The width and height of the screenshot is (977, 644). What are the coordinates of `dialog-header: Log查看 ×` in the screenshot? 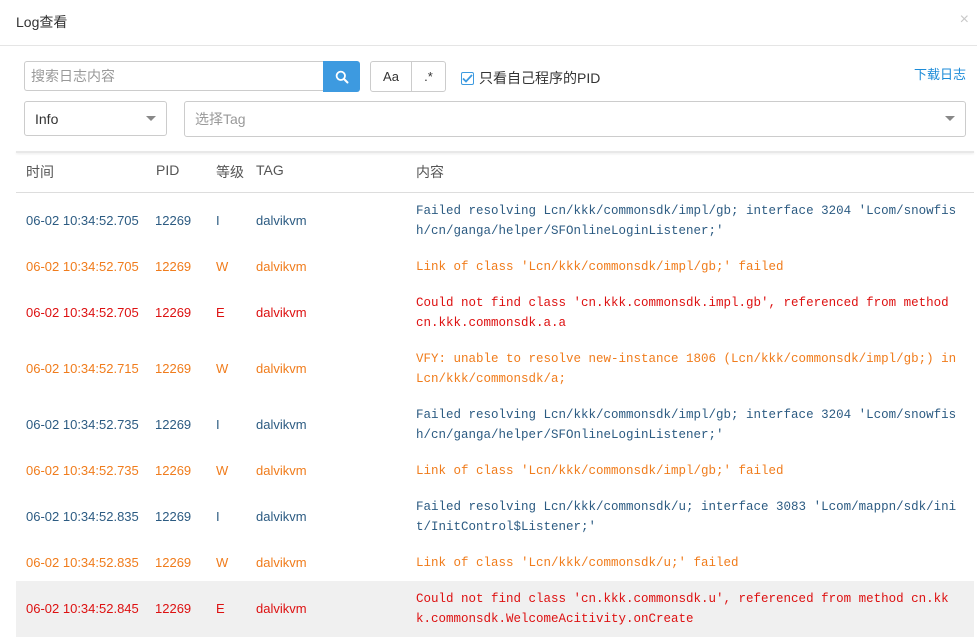 It's located at (488, 23).